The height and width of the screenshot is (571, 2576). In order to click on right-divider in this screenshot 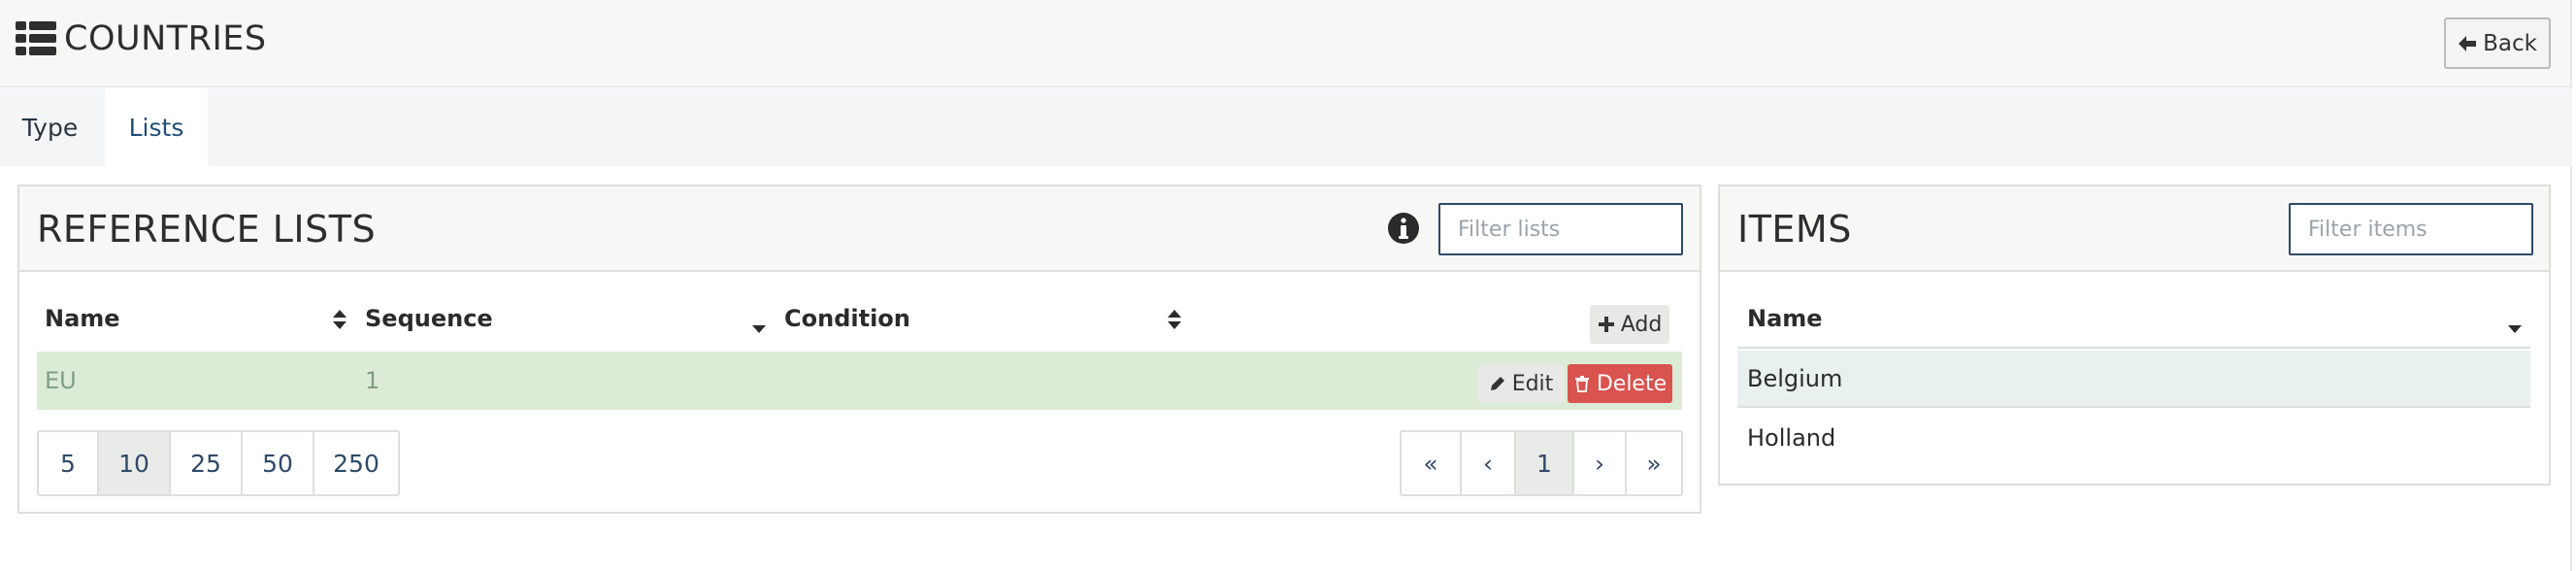, I will do `click(2571, 285)`.